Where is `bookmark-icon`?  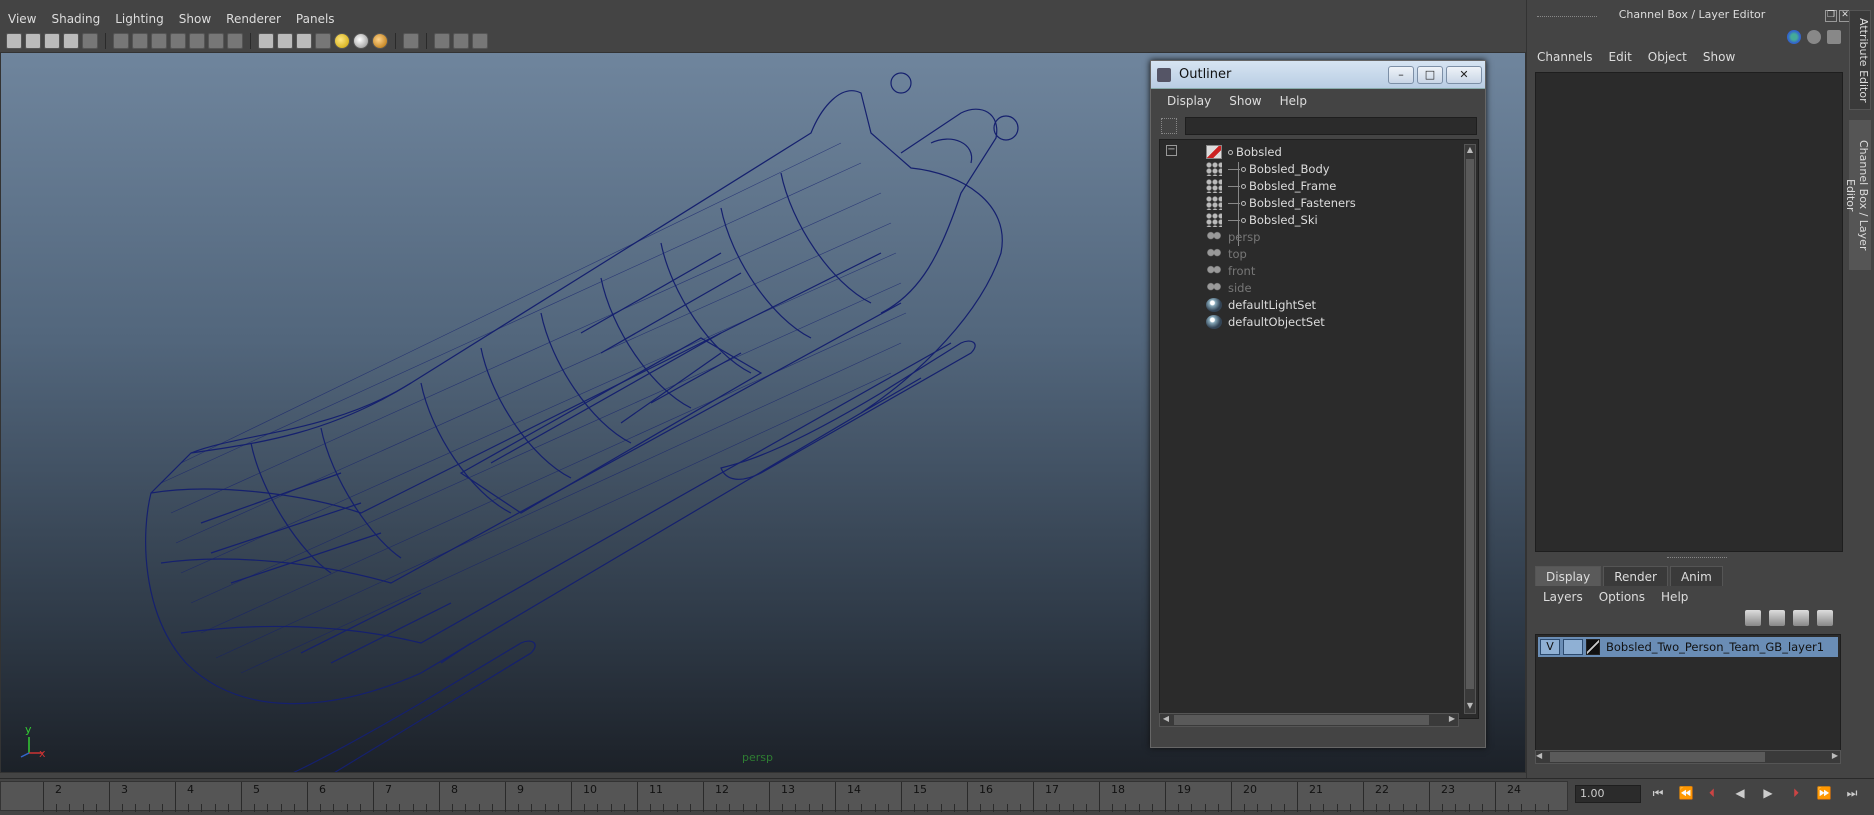
bookmark-icon is located at coordinates (52, 41).